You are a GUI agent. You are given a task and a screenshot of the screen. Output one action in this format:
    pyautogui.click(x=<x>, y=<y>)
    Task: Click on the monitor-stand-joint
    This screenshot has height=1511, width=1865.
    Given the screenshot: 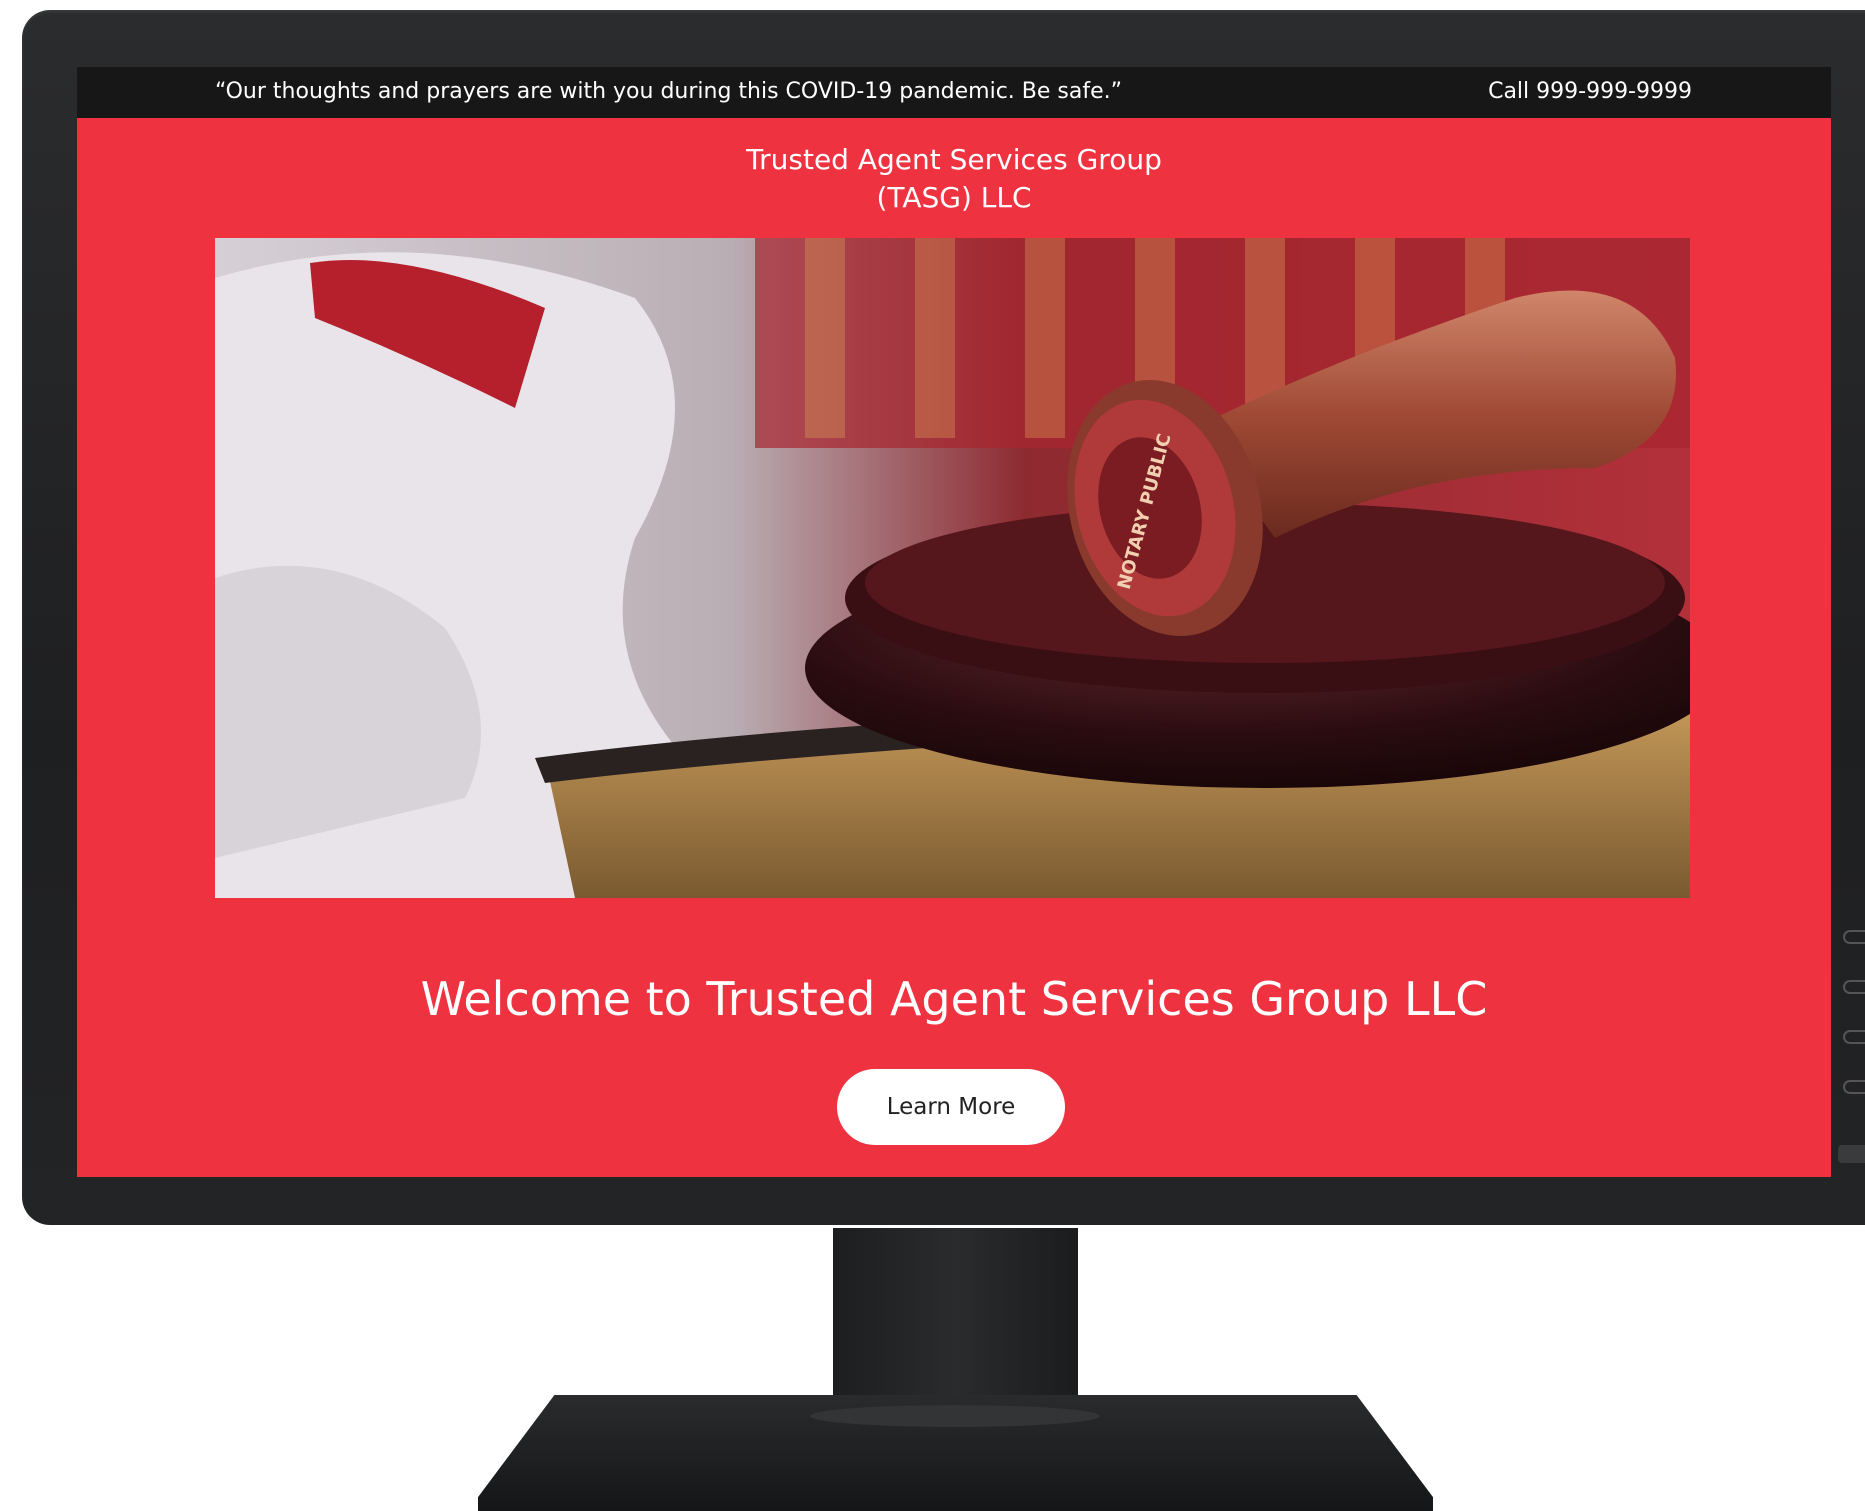 What is the action you would take?
    pyautogui.click(x=955, y=1416)
    